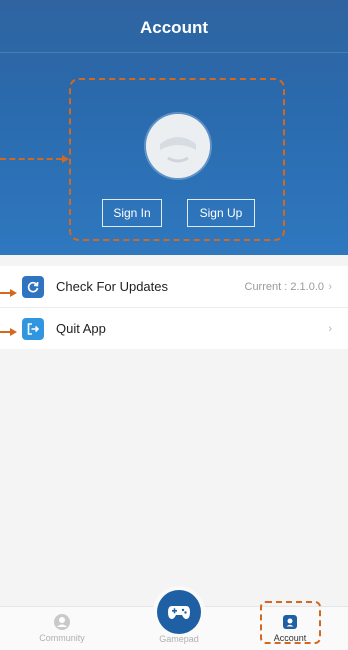 The width and height of the screenshot is (348, 650). What do you see at coordinates (174, 52) in the screenshot?
I see `header-divider` at bounding box center [174, 52].